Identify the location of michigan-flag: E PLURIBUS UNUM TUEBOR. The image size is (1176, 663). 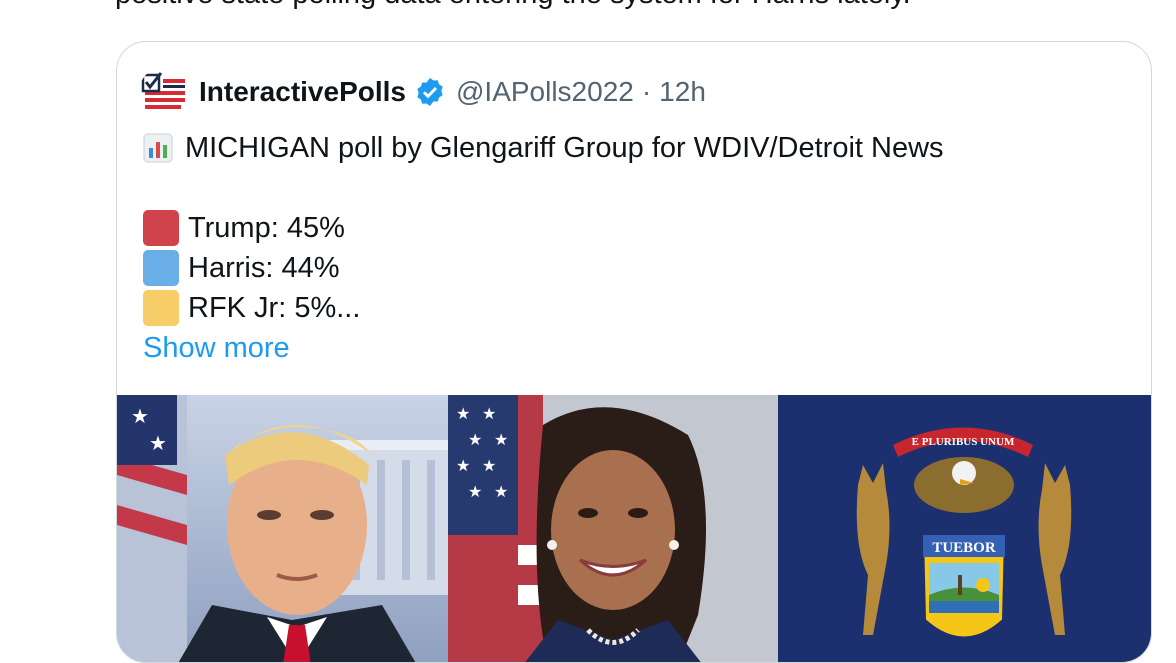
(964, 528).